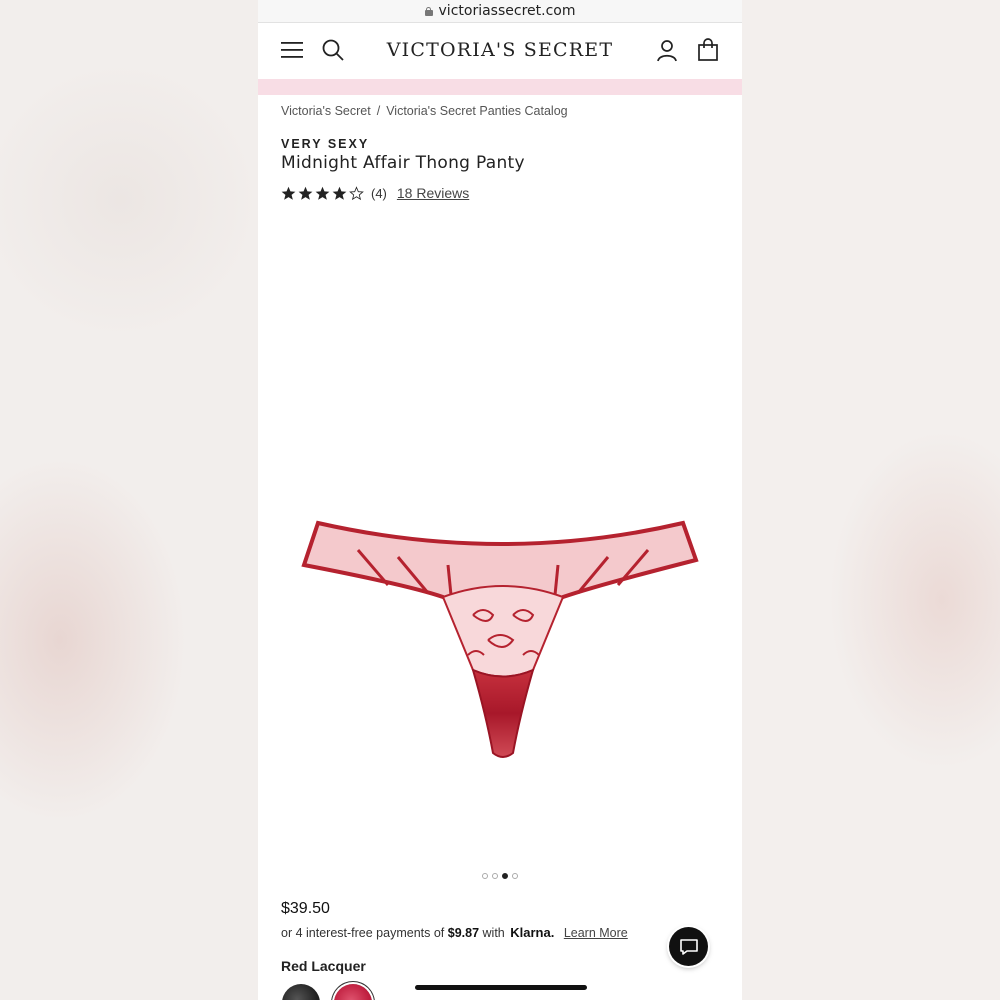  What do you see at coordinates (708, 50) in the screenshot?
I see `shopping-bag-icon` at bounding box center [708, 50].